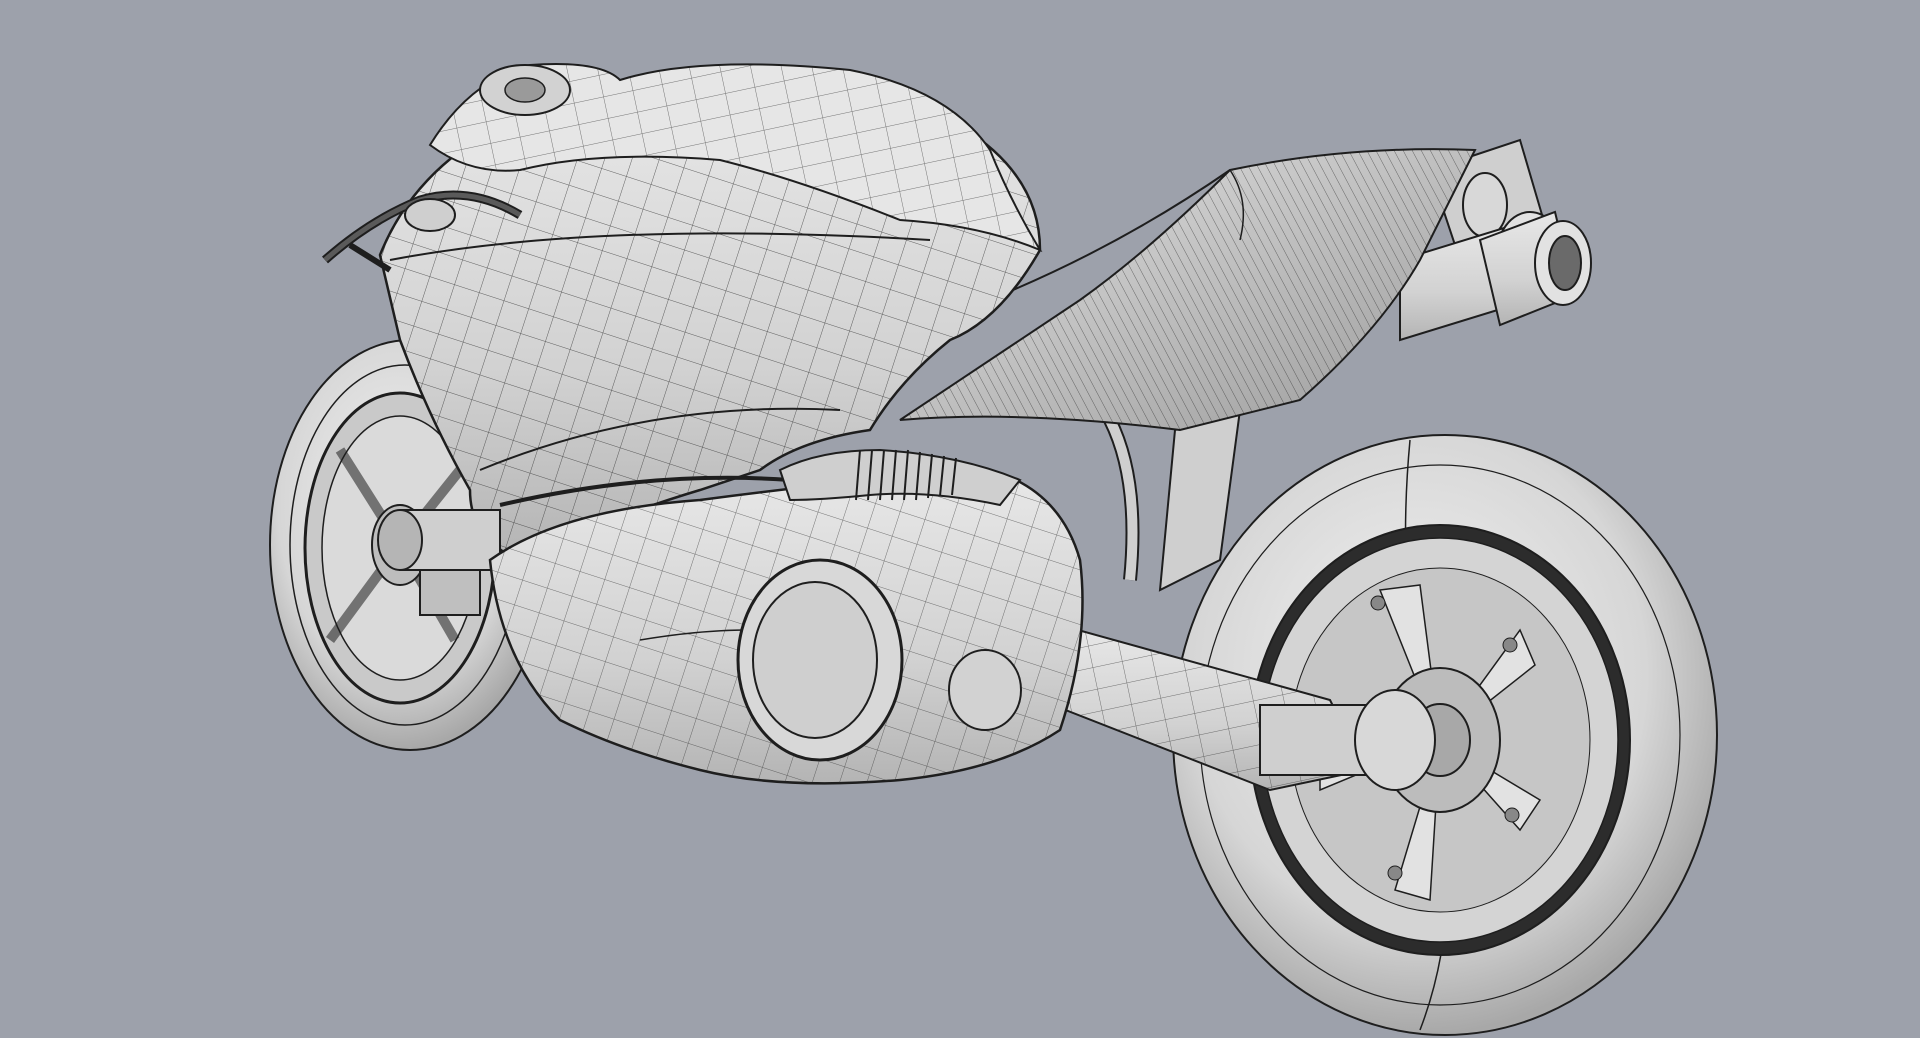  Describe the element at coordinates (1172, 500) in the screenshot. I see `rear-strut` at that location.